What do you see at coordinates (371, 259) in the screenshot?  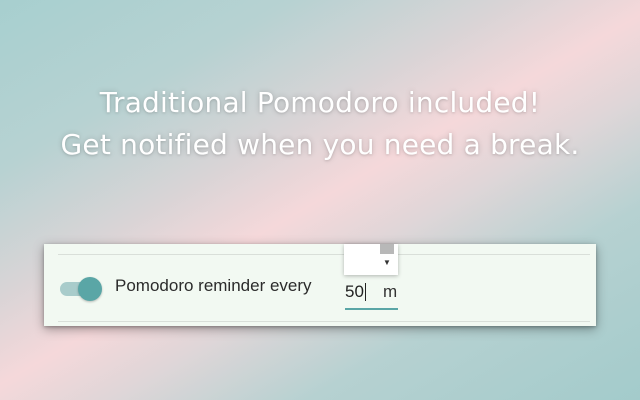 I see `number-spinner: ▼` at bounding box center [371, 259].